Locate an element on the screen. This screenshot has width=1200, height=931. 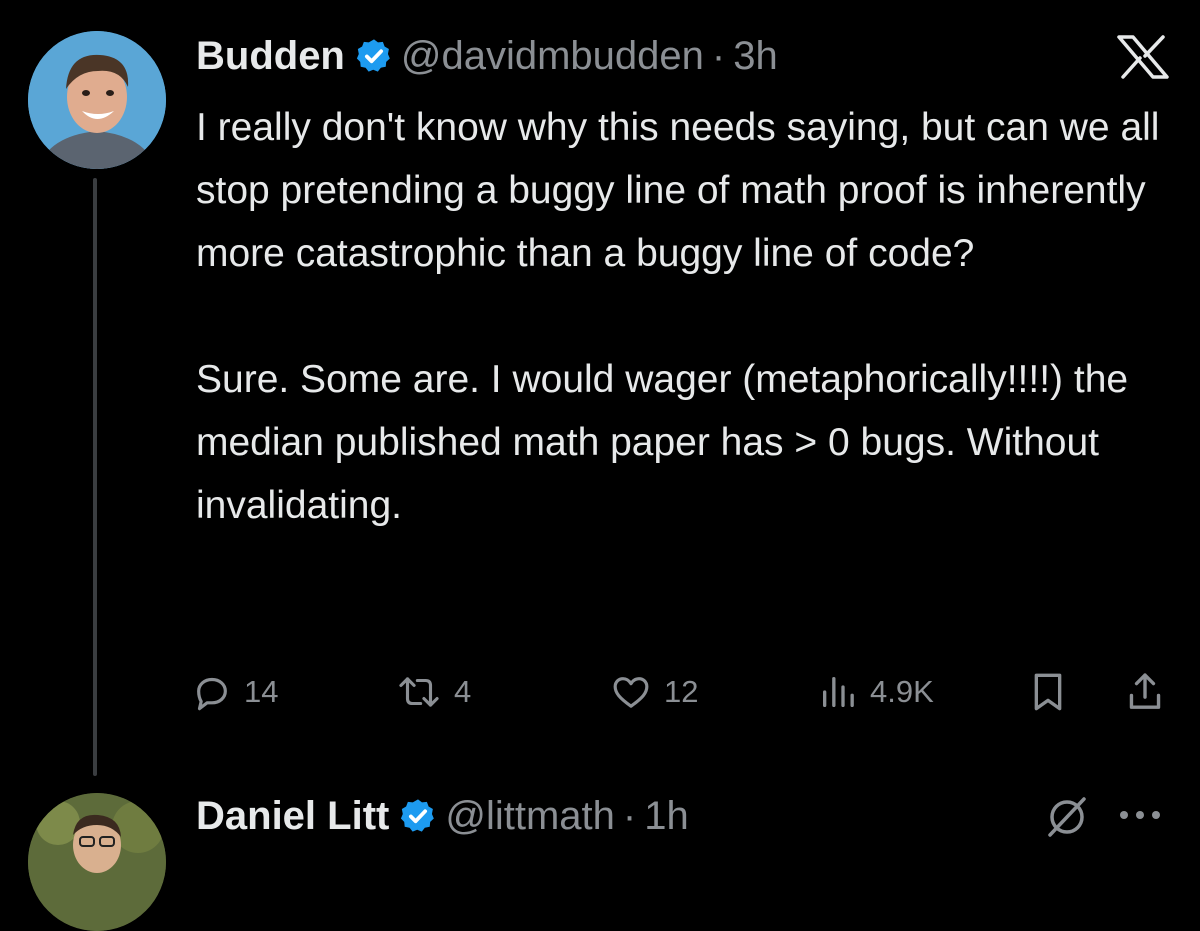
author-name: Budden is located at coordinates (270, 56).